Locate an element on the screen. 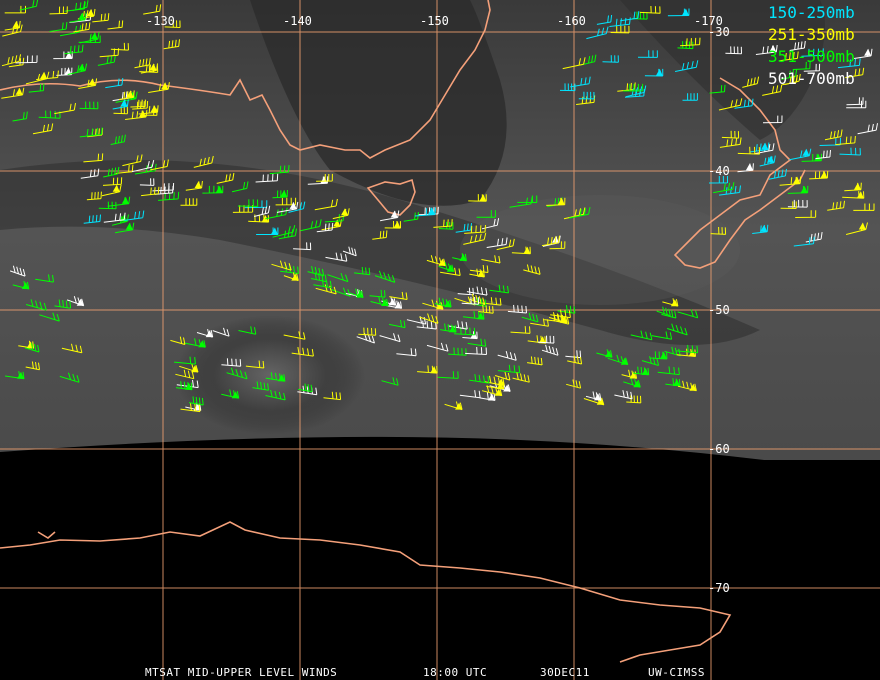 Image resolution: width=880 pixels, height=680 pixels. lon-label: -130 is located at coordinates (160, 21).